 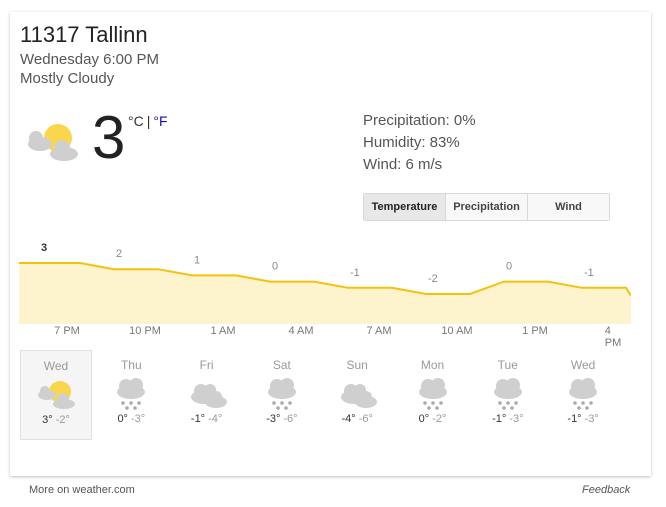 I want to click on day-forecast-wed: Wed 3° -2°, so click(x=56, y=395).